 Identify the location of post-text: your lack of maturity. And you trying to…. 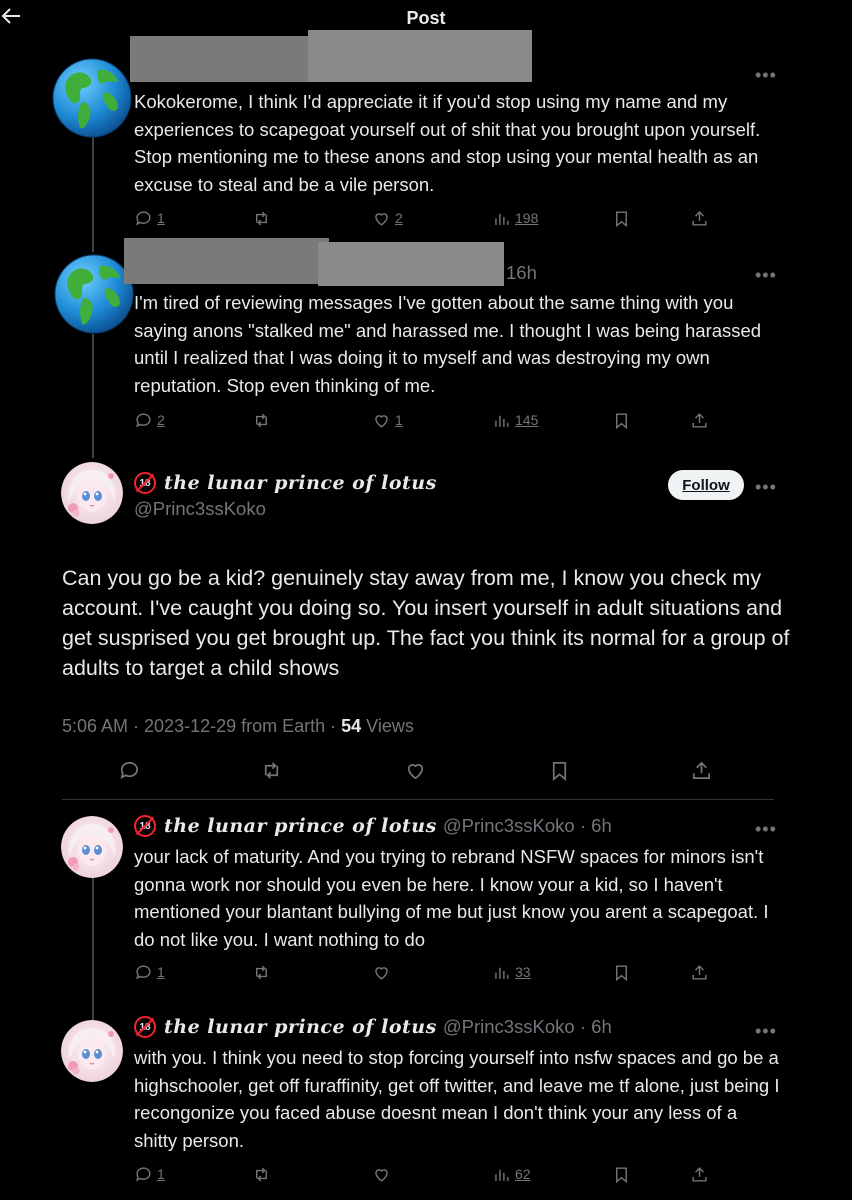
(451, 898).